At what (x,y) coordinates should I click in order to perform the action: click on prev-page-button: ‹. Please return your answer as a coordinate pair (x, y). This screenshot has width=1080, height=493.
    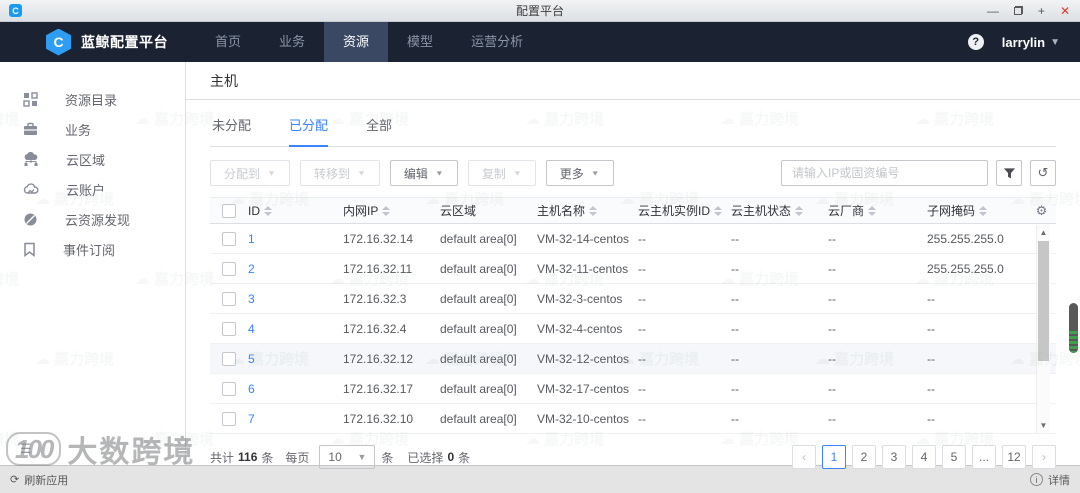
    Looking at the image, I should click on (804, 457).